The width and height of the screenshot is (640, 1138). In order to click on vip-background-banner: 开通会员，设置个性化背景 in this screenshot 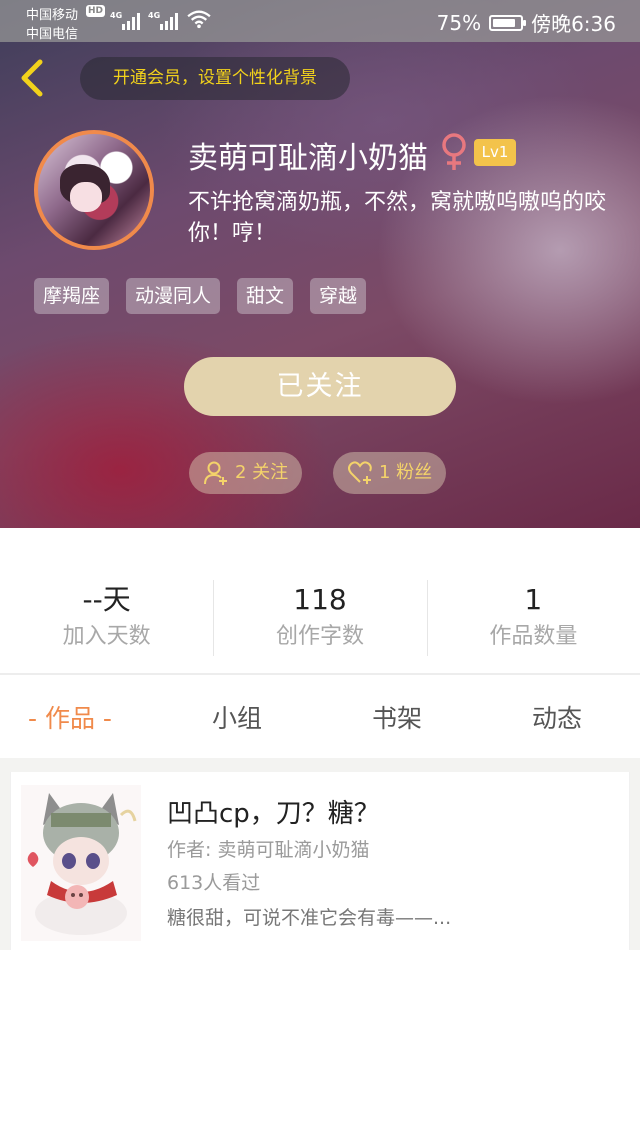, I will do `click(215, 78)`.